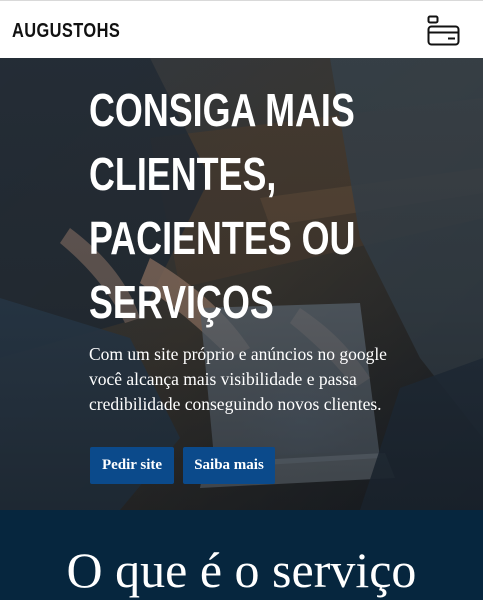 Image resolution: width=483 pixels, height=600 pixels. Describe the element at coordinates (229, 465) in the screenshot. I see `learn-more-button: Saiba mais` at that location.